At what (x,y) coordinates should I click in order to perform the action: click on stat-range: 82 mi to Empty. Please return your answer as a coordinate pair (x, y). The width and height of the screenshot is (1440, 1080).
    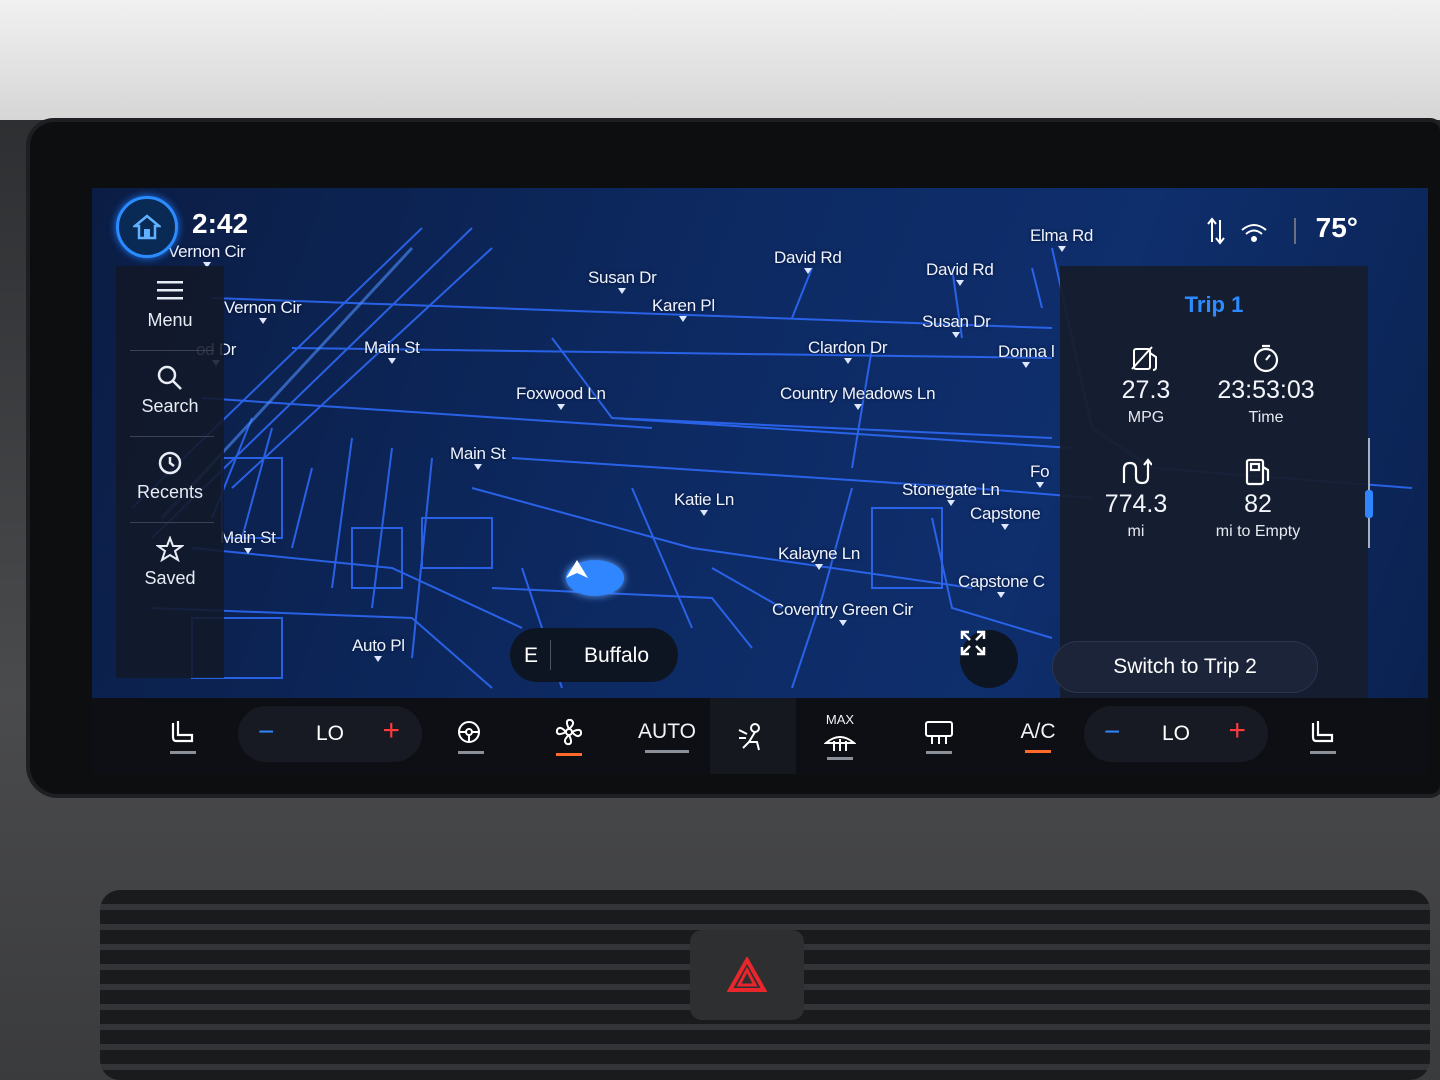
    Looking at the image, I should click on (1258, 498).